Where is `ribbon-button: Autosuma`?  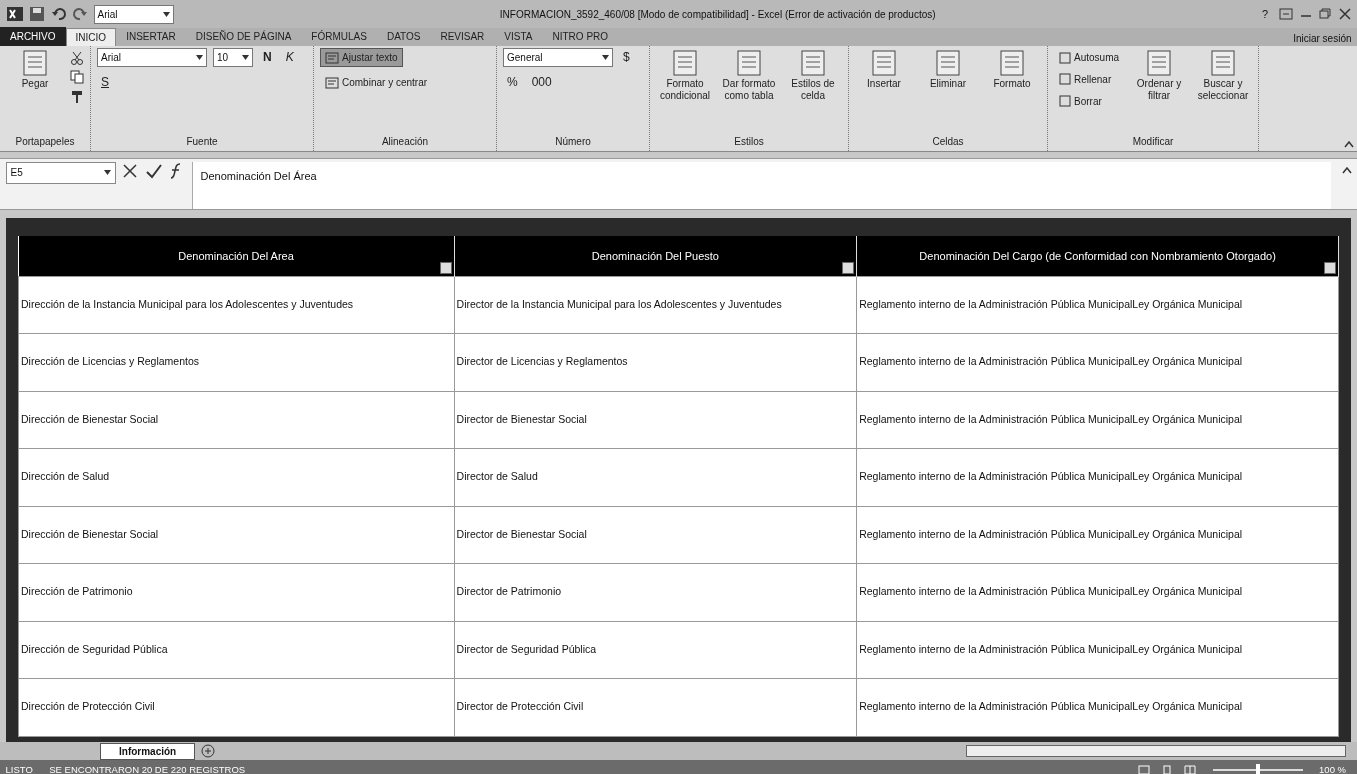 ribbon-button: Autosuma is located at coordinates (1089, 57).